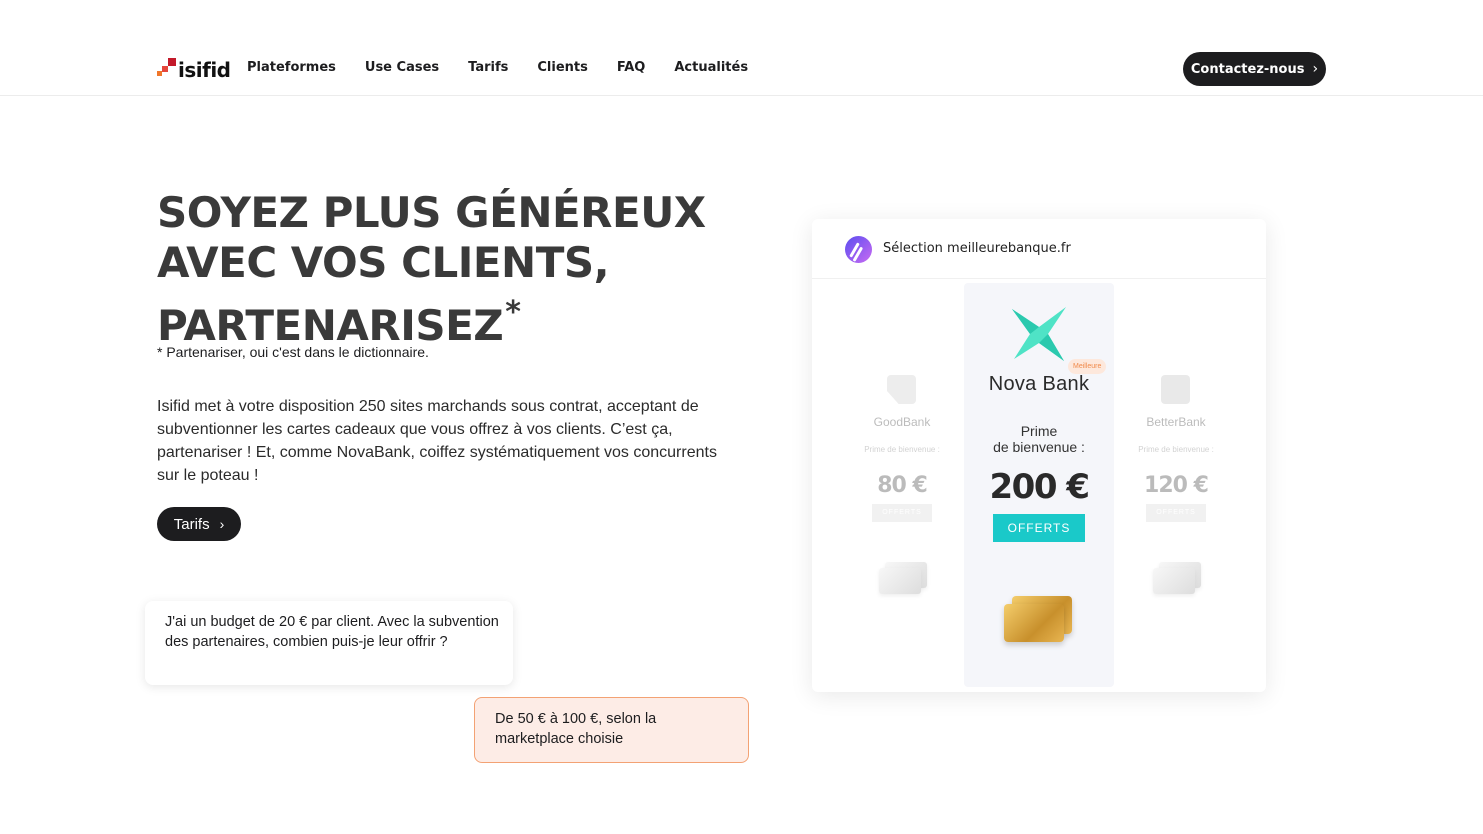 Image resolution: width=1483 pixels, height=834 pixels. Describe the element at coordinates (711, 67) in the screenshot. I see `nav-item-actualites: Actualités` at that location.